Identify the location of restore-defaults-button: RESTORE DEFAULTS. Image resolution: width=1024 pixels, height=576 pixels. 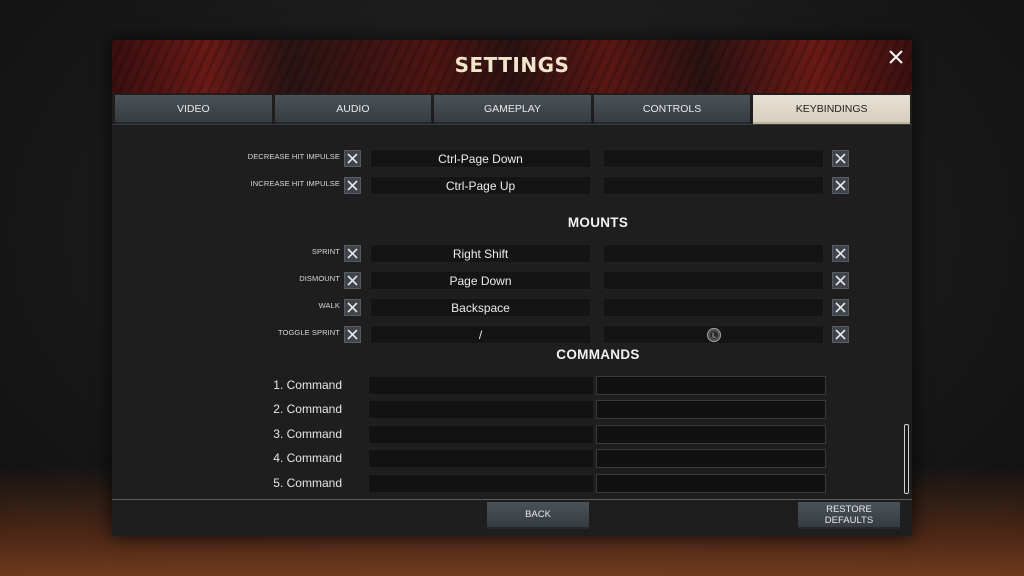
(849, 515).